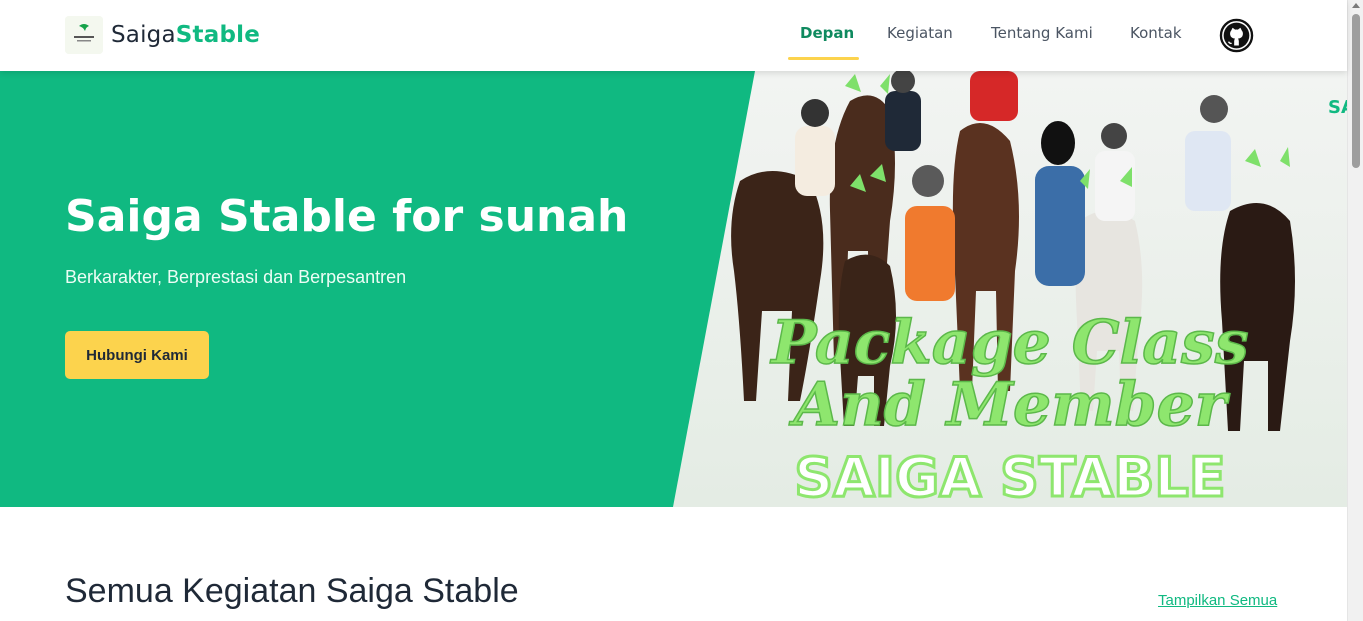  Describe the element at coordinates (1008, 343) in the screenshot. I see `hero-image-text-1: Package Class` at that location.